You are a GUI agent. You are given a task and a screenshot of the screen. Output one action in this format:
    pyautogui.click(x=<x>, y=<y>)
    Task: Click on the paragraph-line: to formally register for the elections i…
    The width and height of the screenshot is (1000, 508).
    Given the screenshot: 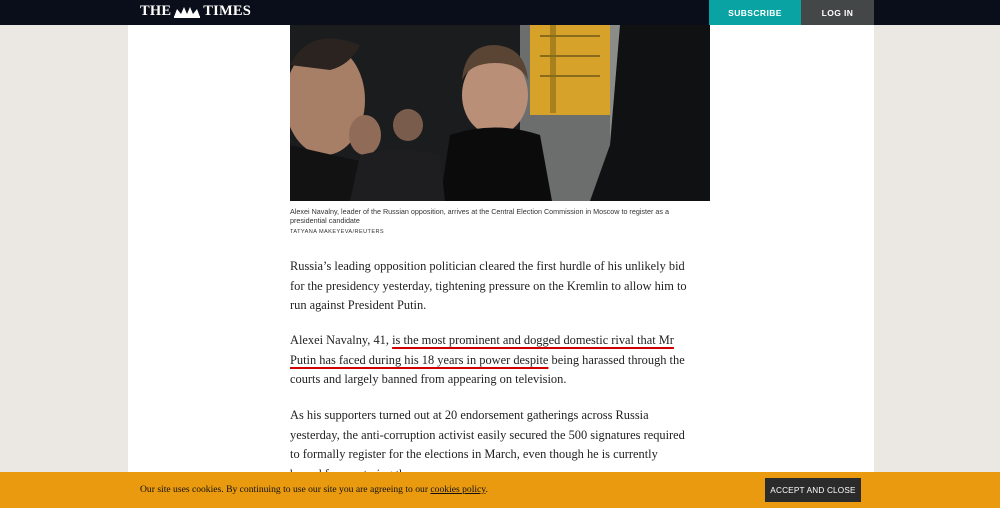 What is the action you would take?
    pyautogui.click(x=474, y=454)
    